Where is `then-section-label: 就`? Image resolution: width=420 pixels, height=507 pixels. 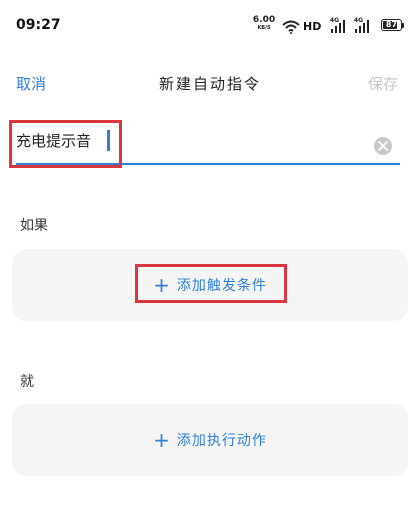 then-section-label: 就 is located at coordinates (27, 382).